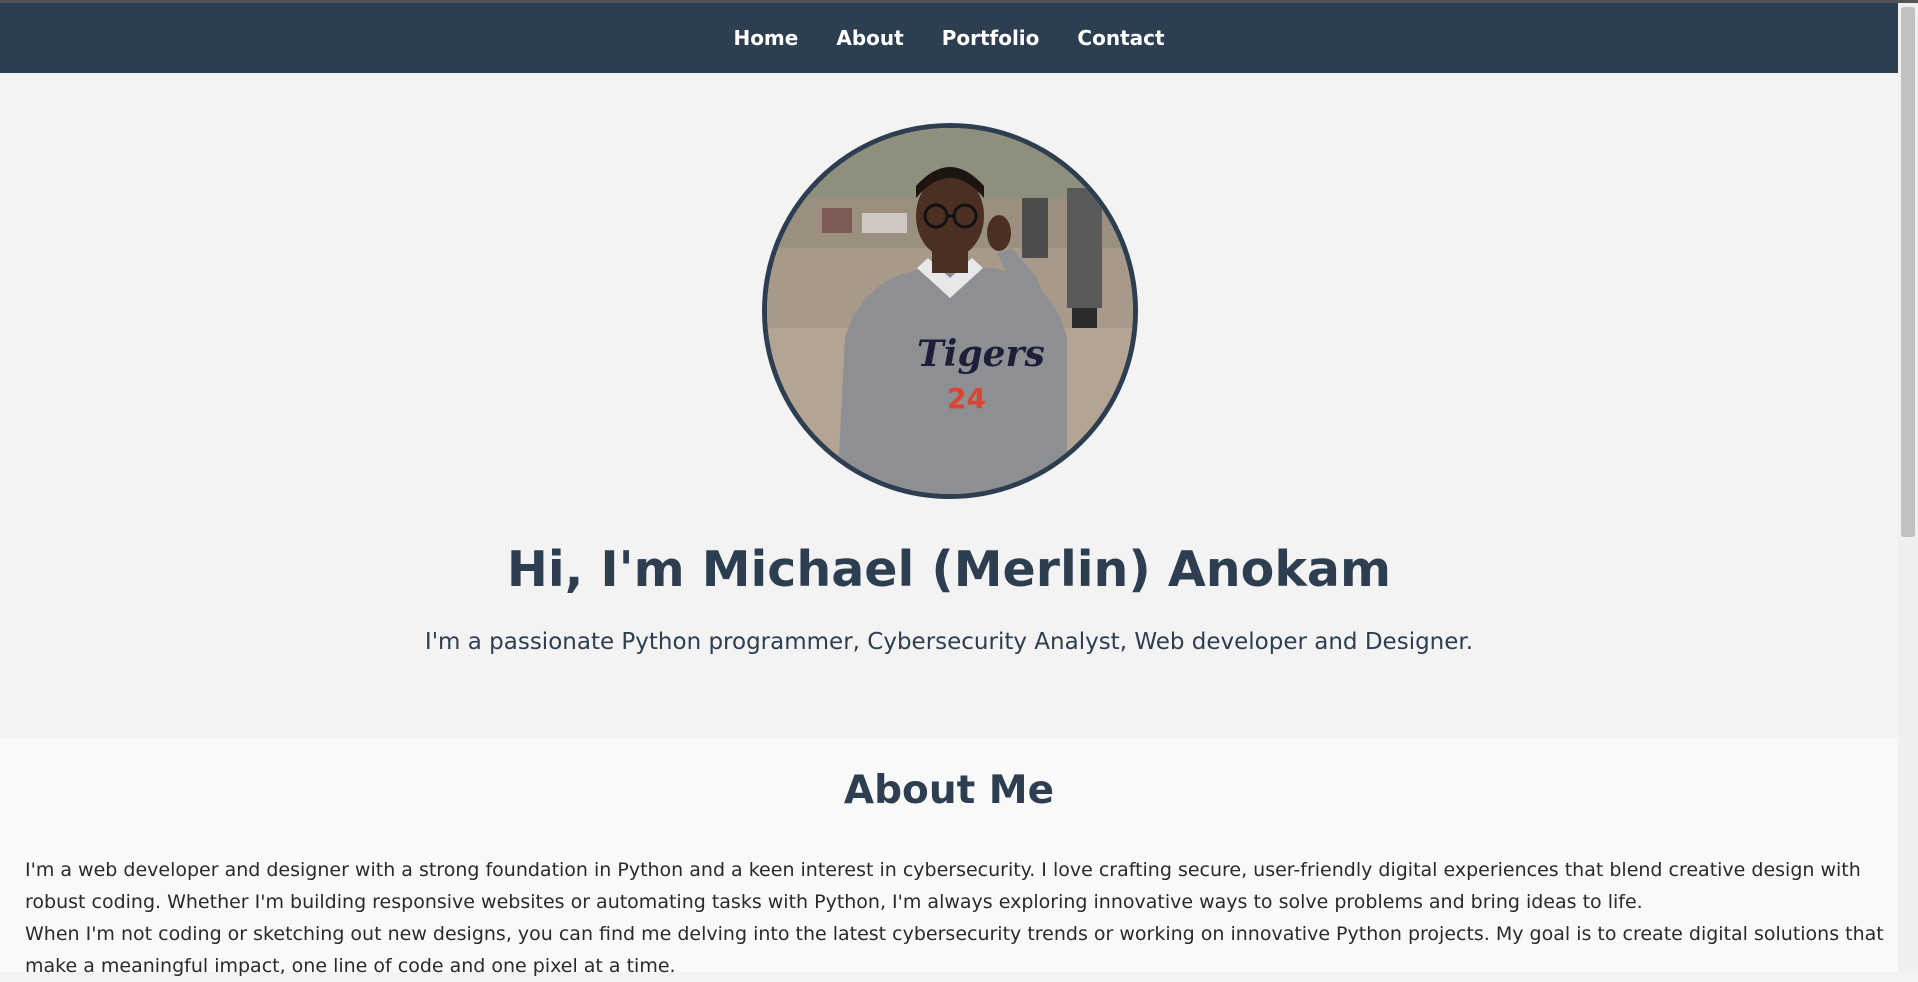 The height and width of the screenshot is (982, 1918). What do you see at coordinates (949, 569) in the screenshot?
I see `hero-title: Hi, I'm Michael (Merlin) Anokam` at bounding box center [949, 569].